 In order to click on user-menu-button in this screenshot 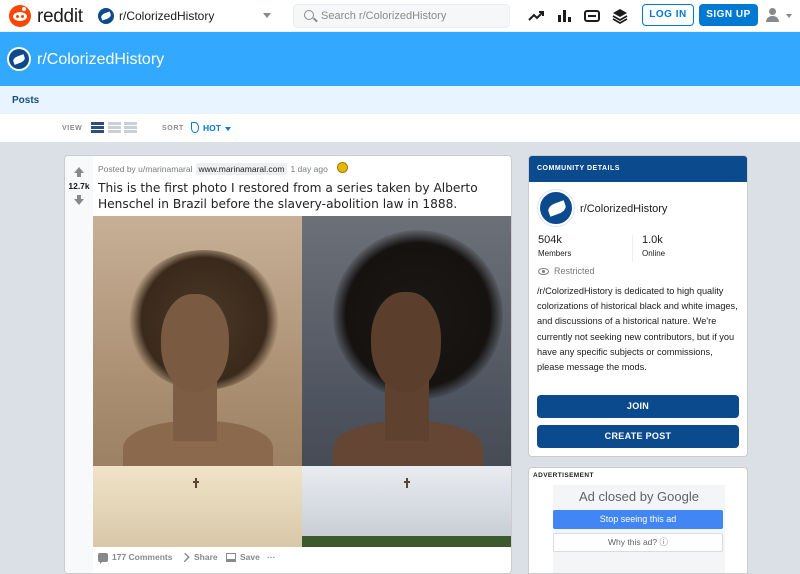, I will do `click(781, 16)`.